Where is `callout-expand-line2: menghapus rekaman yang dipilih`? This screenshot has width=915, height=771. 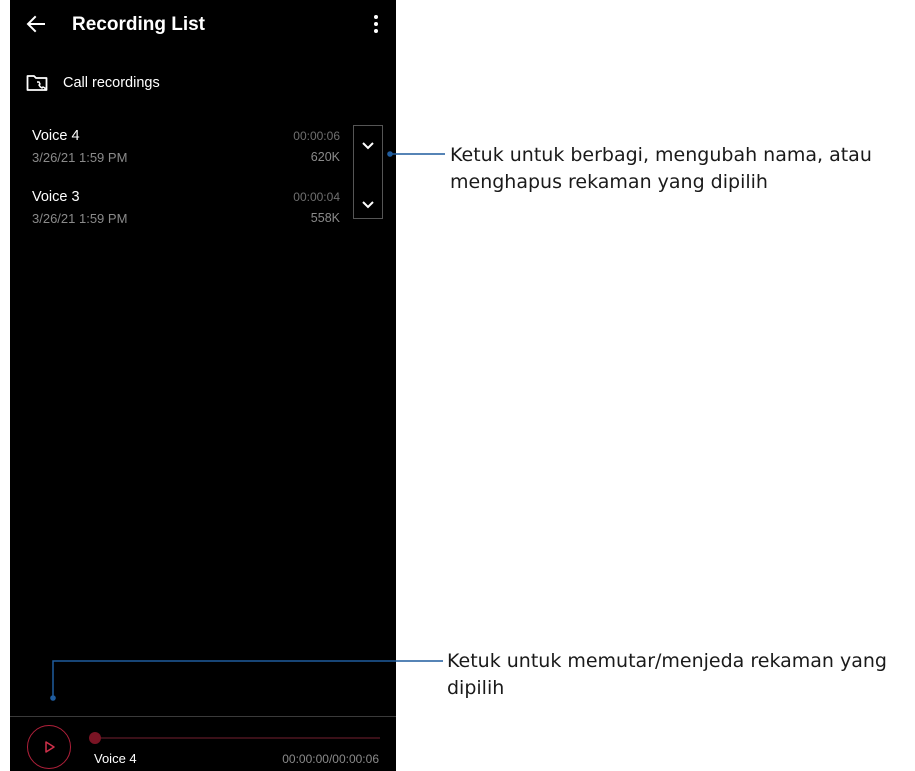 callout-expand-line2: menghapus rekaman yang dipilih is located at coordinates (609, 182).